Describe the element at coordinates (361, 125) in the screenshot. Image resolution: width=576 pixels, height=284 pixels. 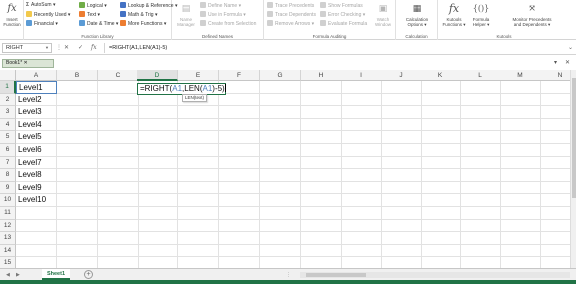
I see `cell-i4` at that location.